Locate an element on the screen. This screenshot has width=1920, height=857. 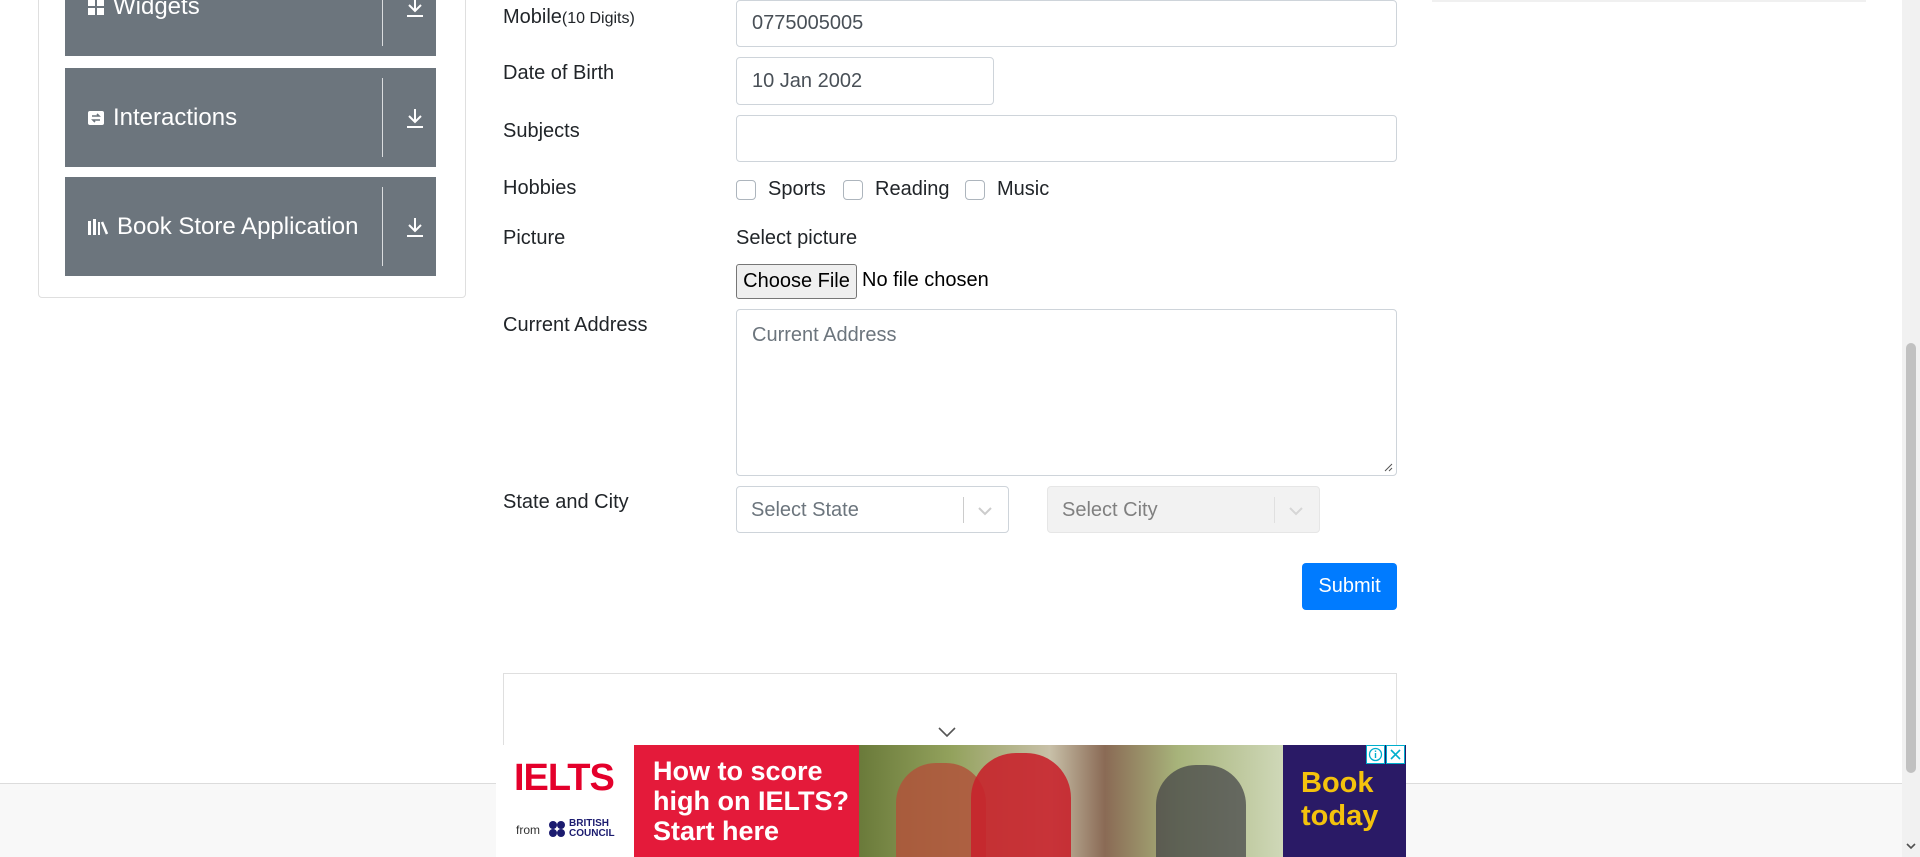
hobby-music-label: Music is located at coordinates (1023, 189).